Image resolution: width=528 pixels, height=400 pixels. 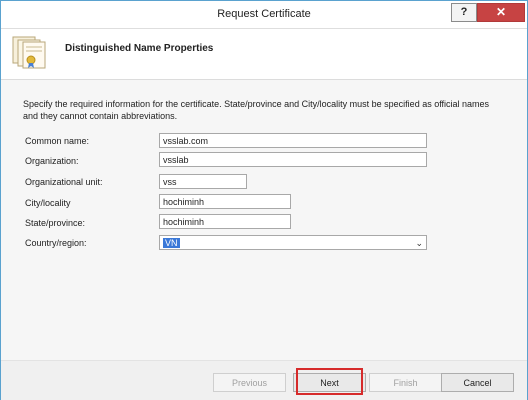 I want to click on state-field: hochiminh, so click(x=225, y=221).